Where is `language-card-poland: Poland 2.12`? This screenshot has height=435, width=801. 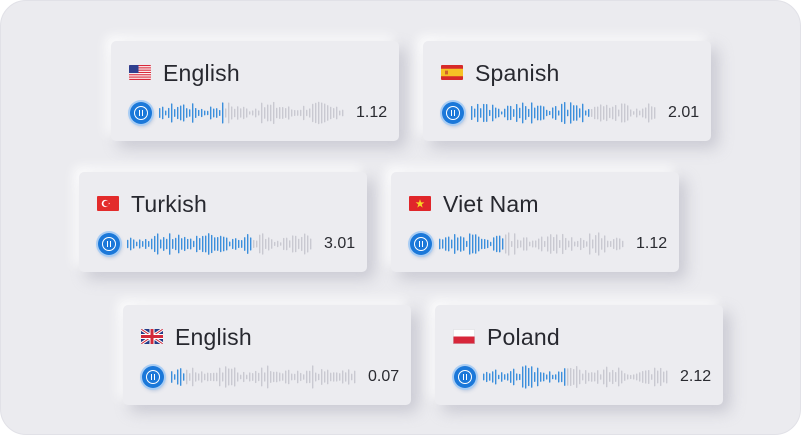 language-card-poland: Poland 2.12 is located at coordinates (579, 355).